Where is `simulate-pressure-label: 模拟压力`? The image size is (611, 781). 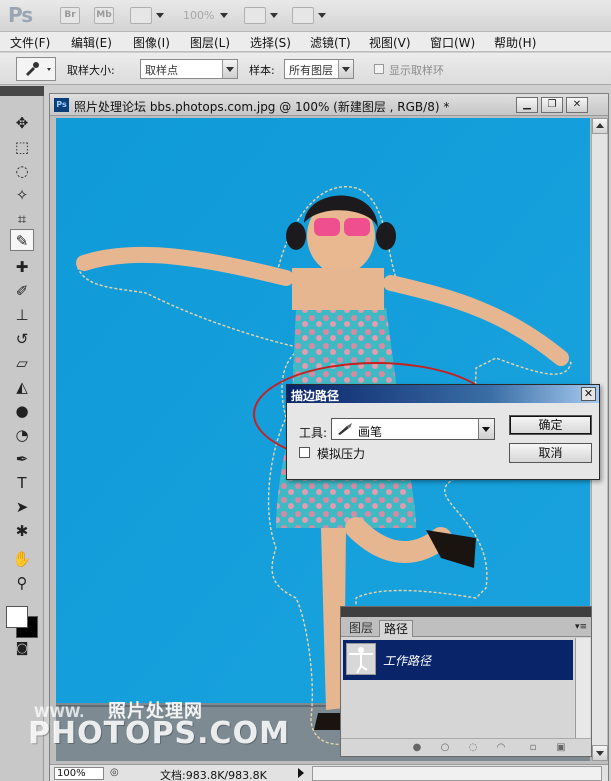
simulate-pressure-label: 模拟压力 is located at coordinates (341, 454).